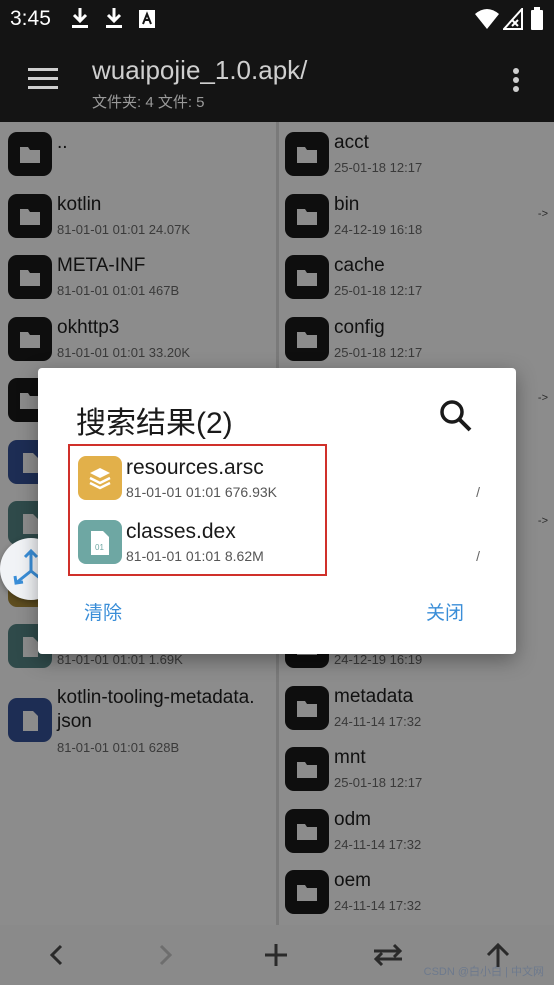 This screenshot has height=985, width=554. Describe the element at coordinates (148, 102) in the screenshot. I see `folder-file-count: 文件夹: 4 文件: 5` at that location.